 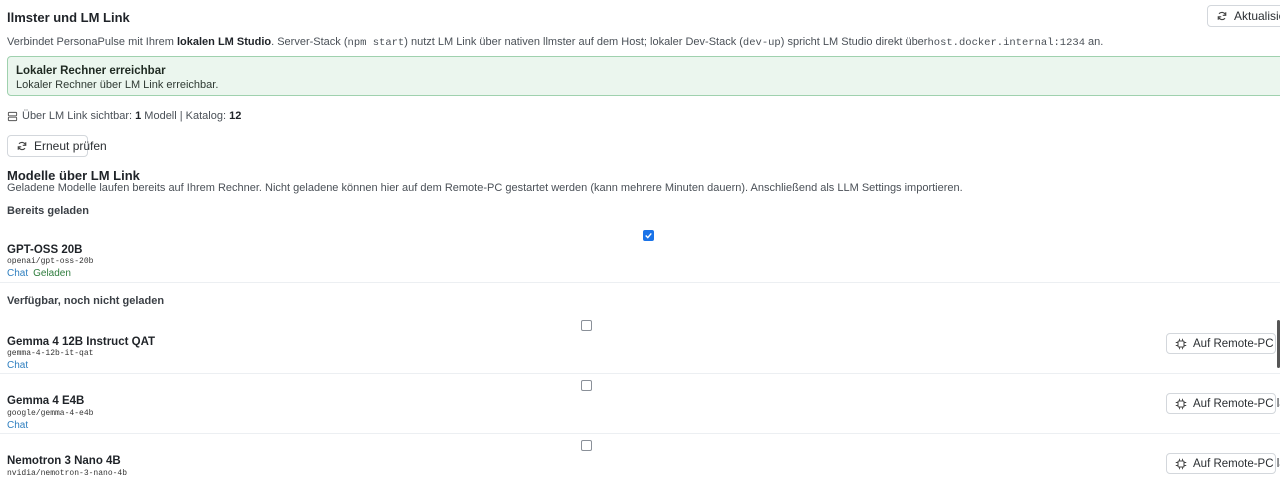 What do you see at coordinates (64, 461) in the screenshot?
I see `model-name: Nemotron 3 Nano 4B` at bounding box center [64, 461].